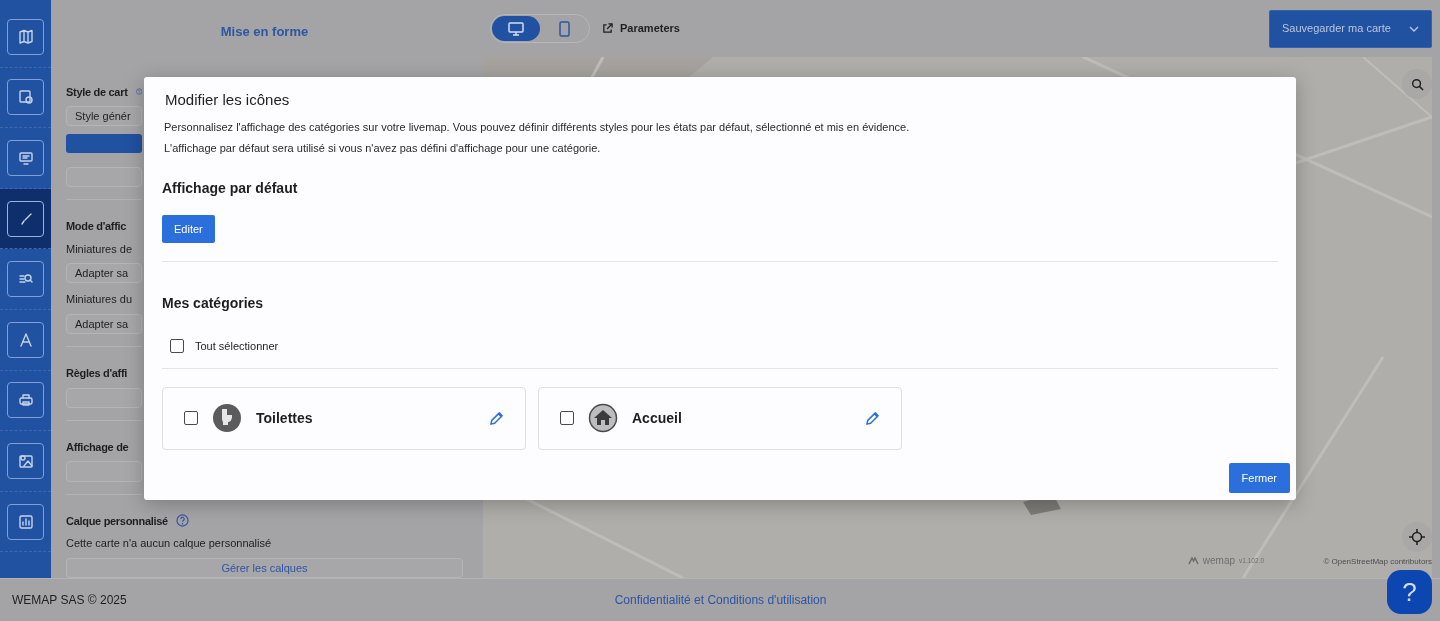  I want to click on checkbox-label: Tout sélectionner, so click(237, 347).